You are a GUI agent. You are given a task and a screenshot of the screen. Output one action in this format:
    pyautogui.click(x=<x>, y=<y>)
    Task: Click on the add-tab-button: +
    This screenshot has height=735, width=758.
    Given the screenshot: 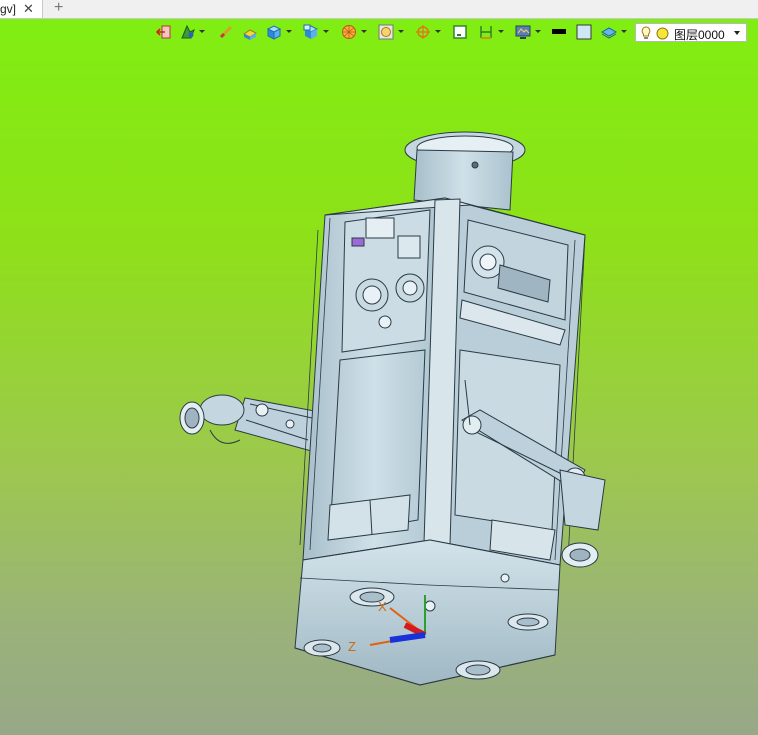 What is the action you would take?
    pyautogui.click(x=58, y=8)
    